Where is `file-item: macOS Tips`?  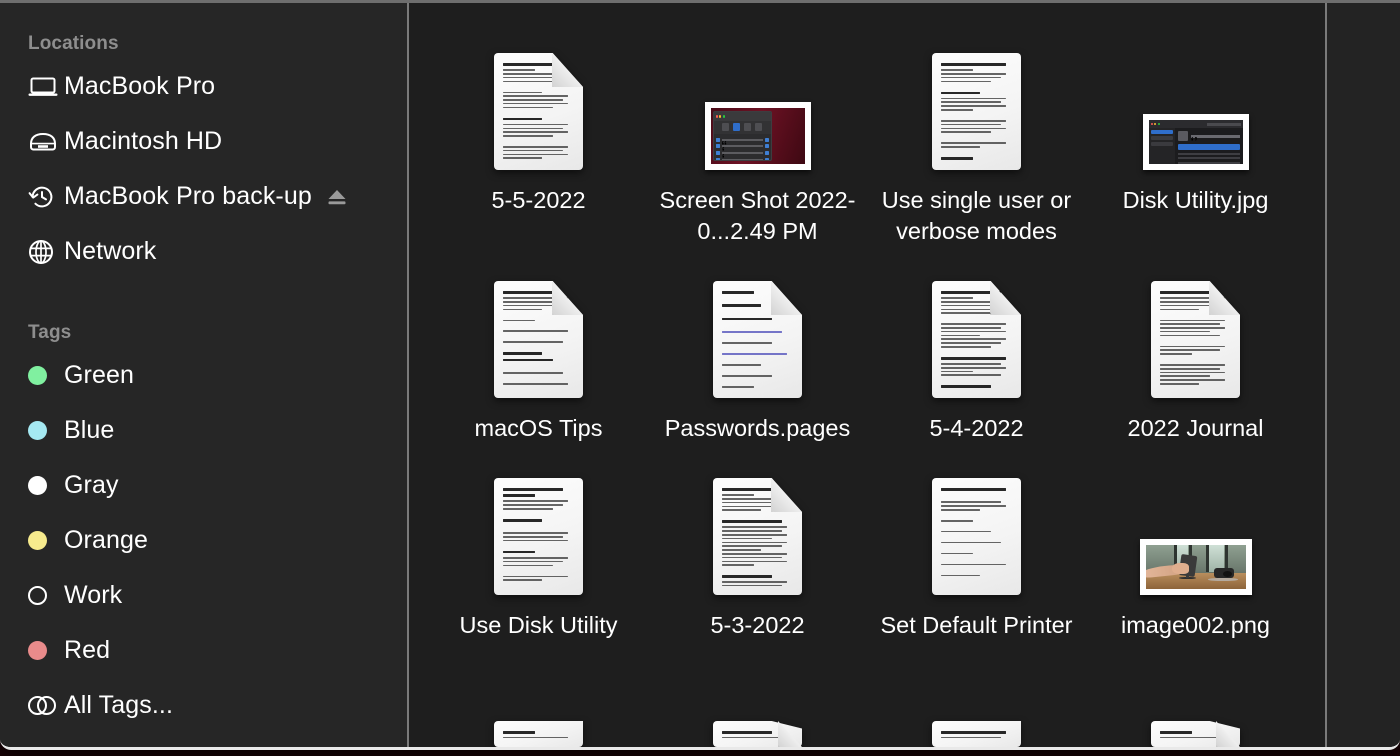 file-item: macOS Tips is located at coordinates (538, 355).